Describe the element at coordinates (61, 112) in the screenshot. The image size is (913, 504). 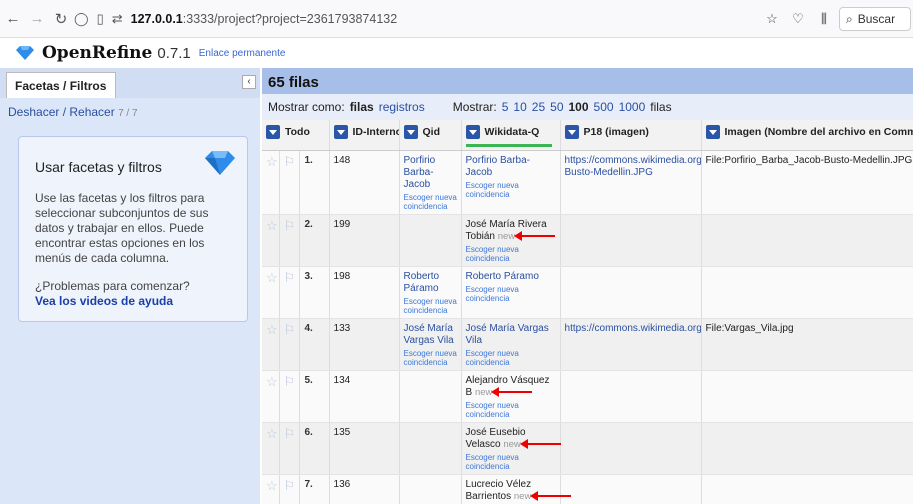
I see `undo-redo-label: Deshacer / Rehacer` at that location.